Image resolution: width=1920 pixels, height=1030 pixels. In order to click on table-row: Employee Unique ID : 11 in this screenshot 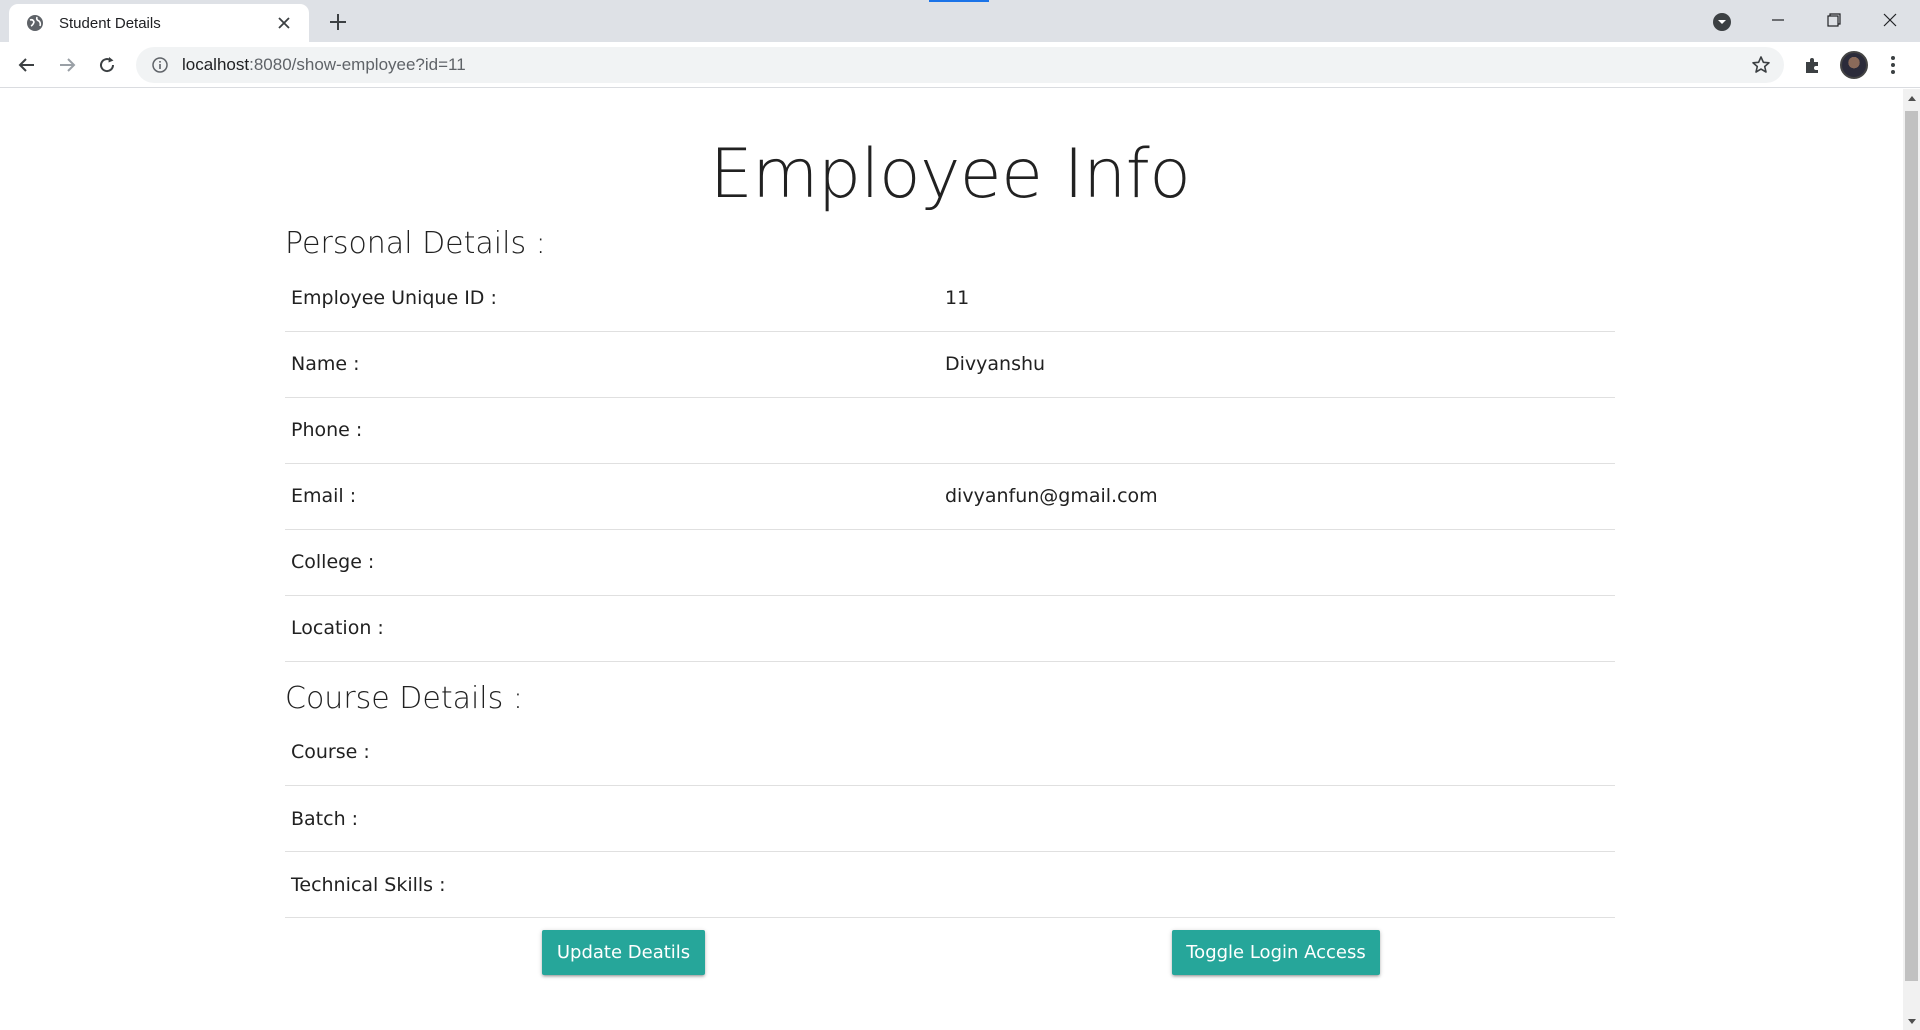, I will do `click(950, 298)`.